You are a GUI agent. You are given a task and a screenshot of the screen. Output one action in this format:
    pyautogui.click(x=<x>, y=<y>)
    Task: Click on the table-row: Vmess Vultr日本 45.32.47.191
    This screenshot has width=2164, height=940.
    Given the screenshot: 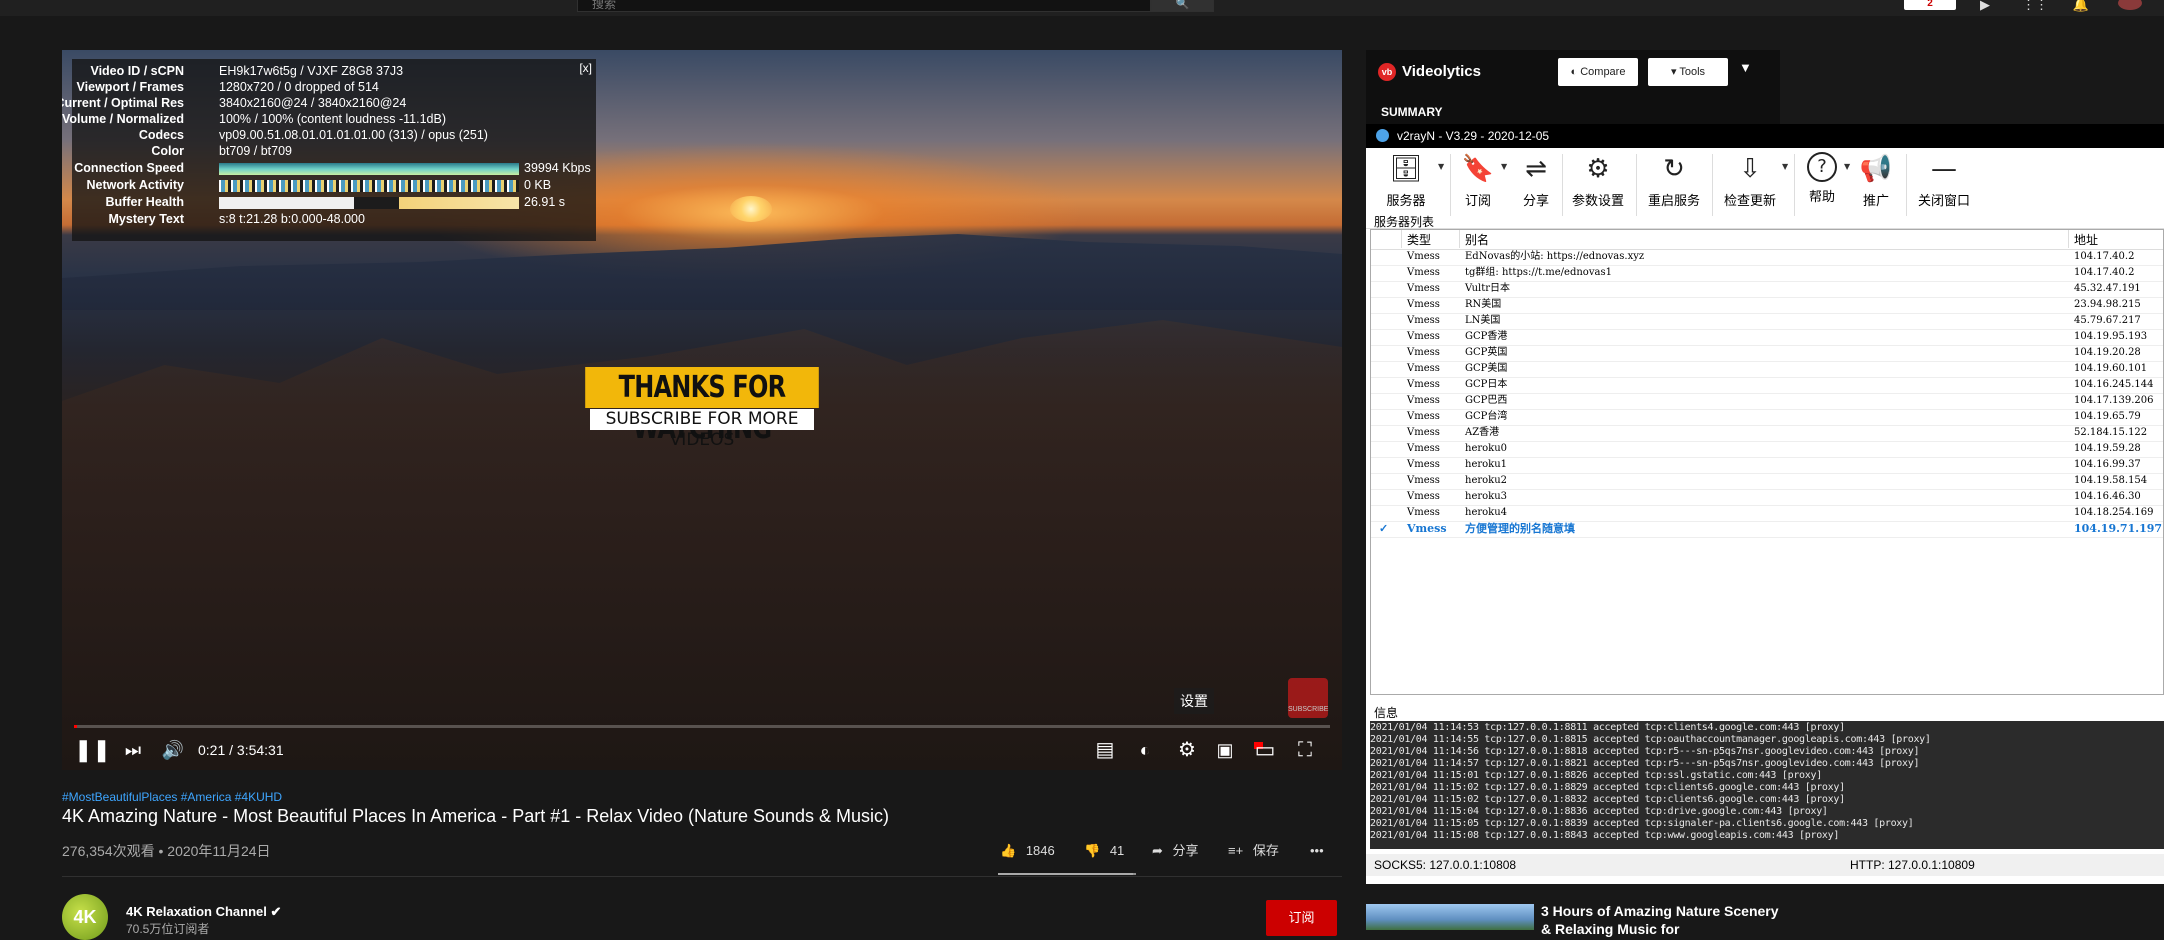 What is the action you would take?
    pyautogui.click(x=1767, y=289)
    